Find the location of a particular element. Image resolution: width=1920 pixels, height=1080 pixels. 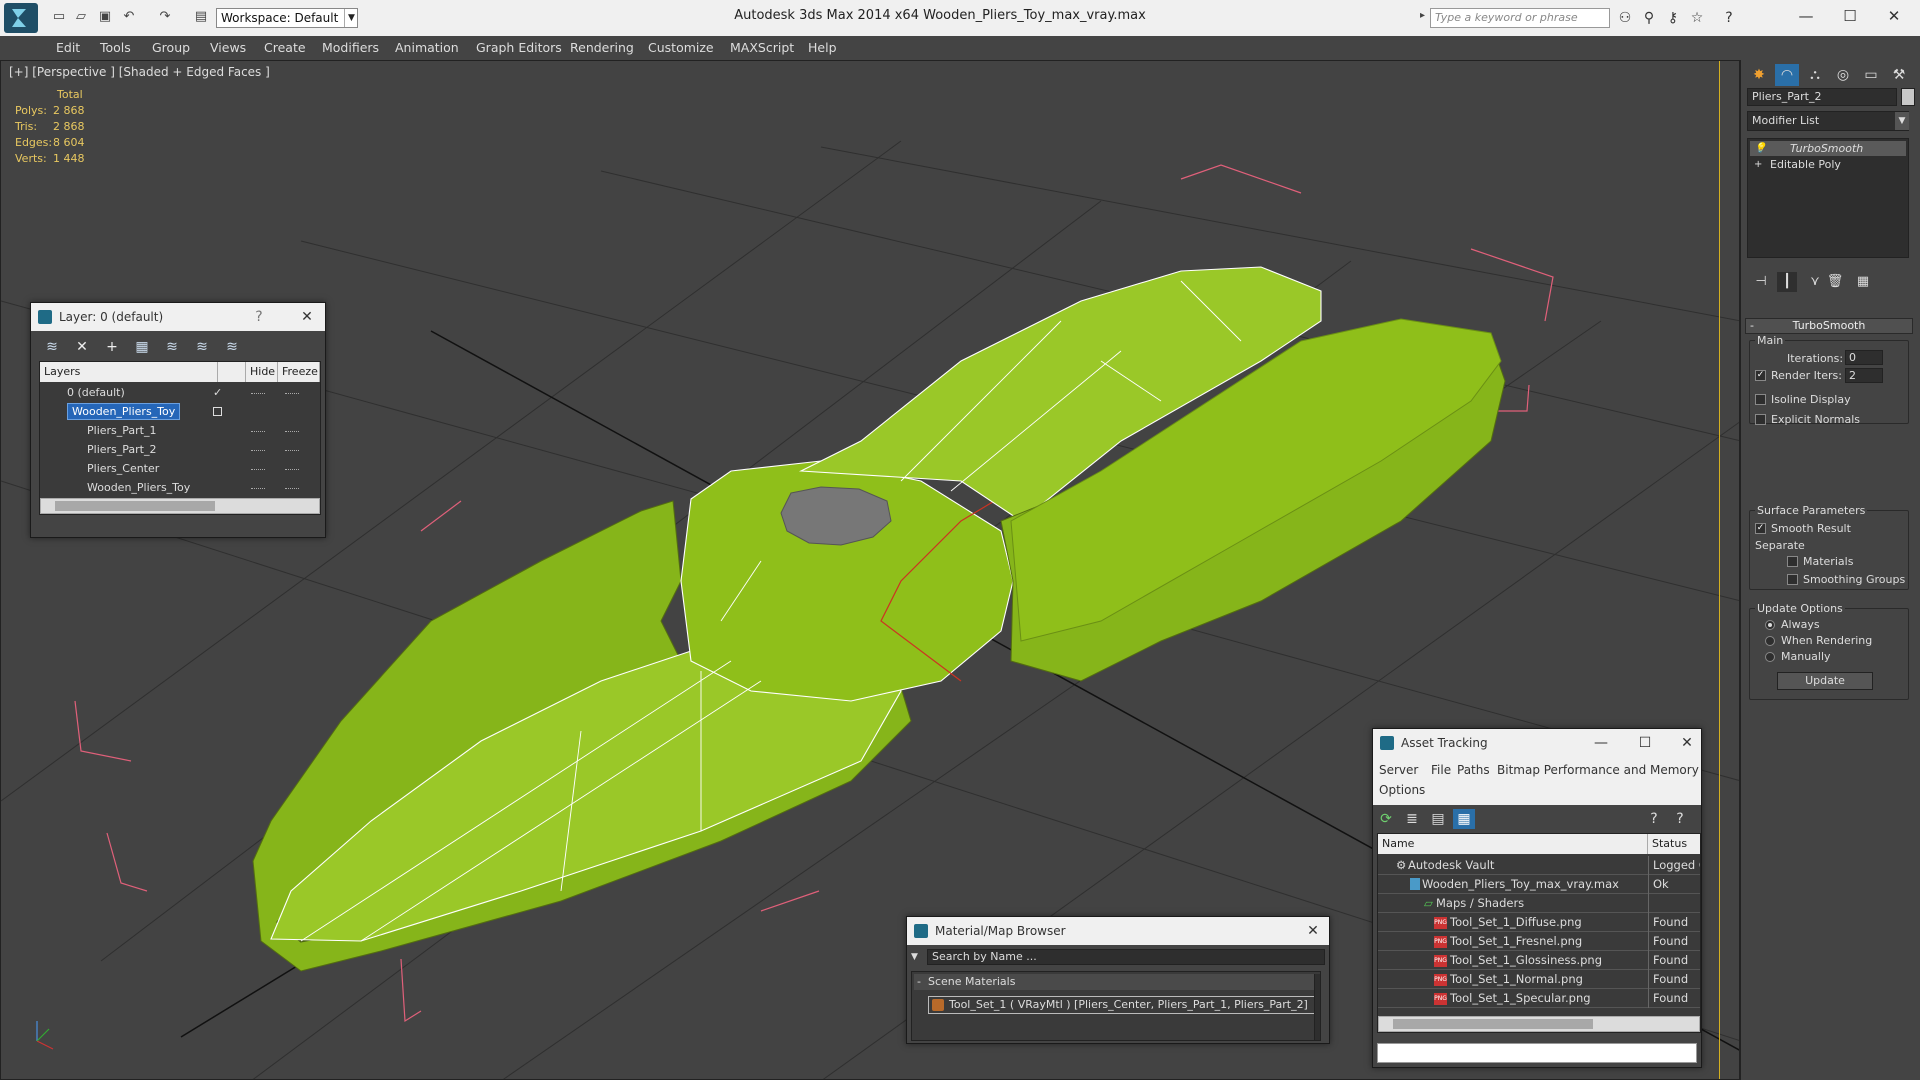

layer-list-scrollbar is located at coordinates (180, 506).